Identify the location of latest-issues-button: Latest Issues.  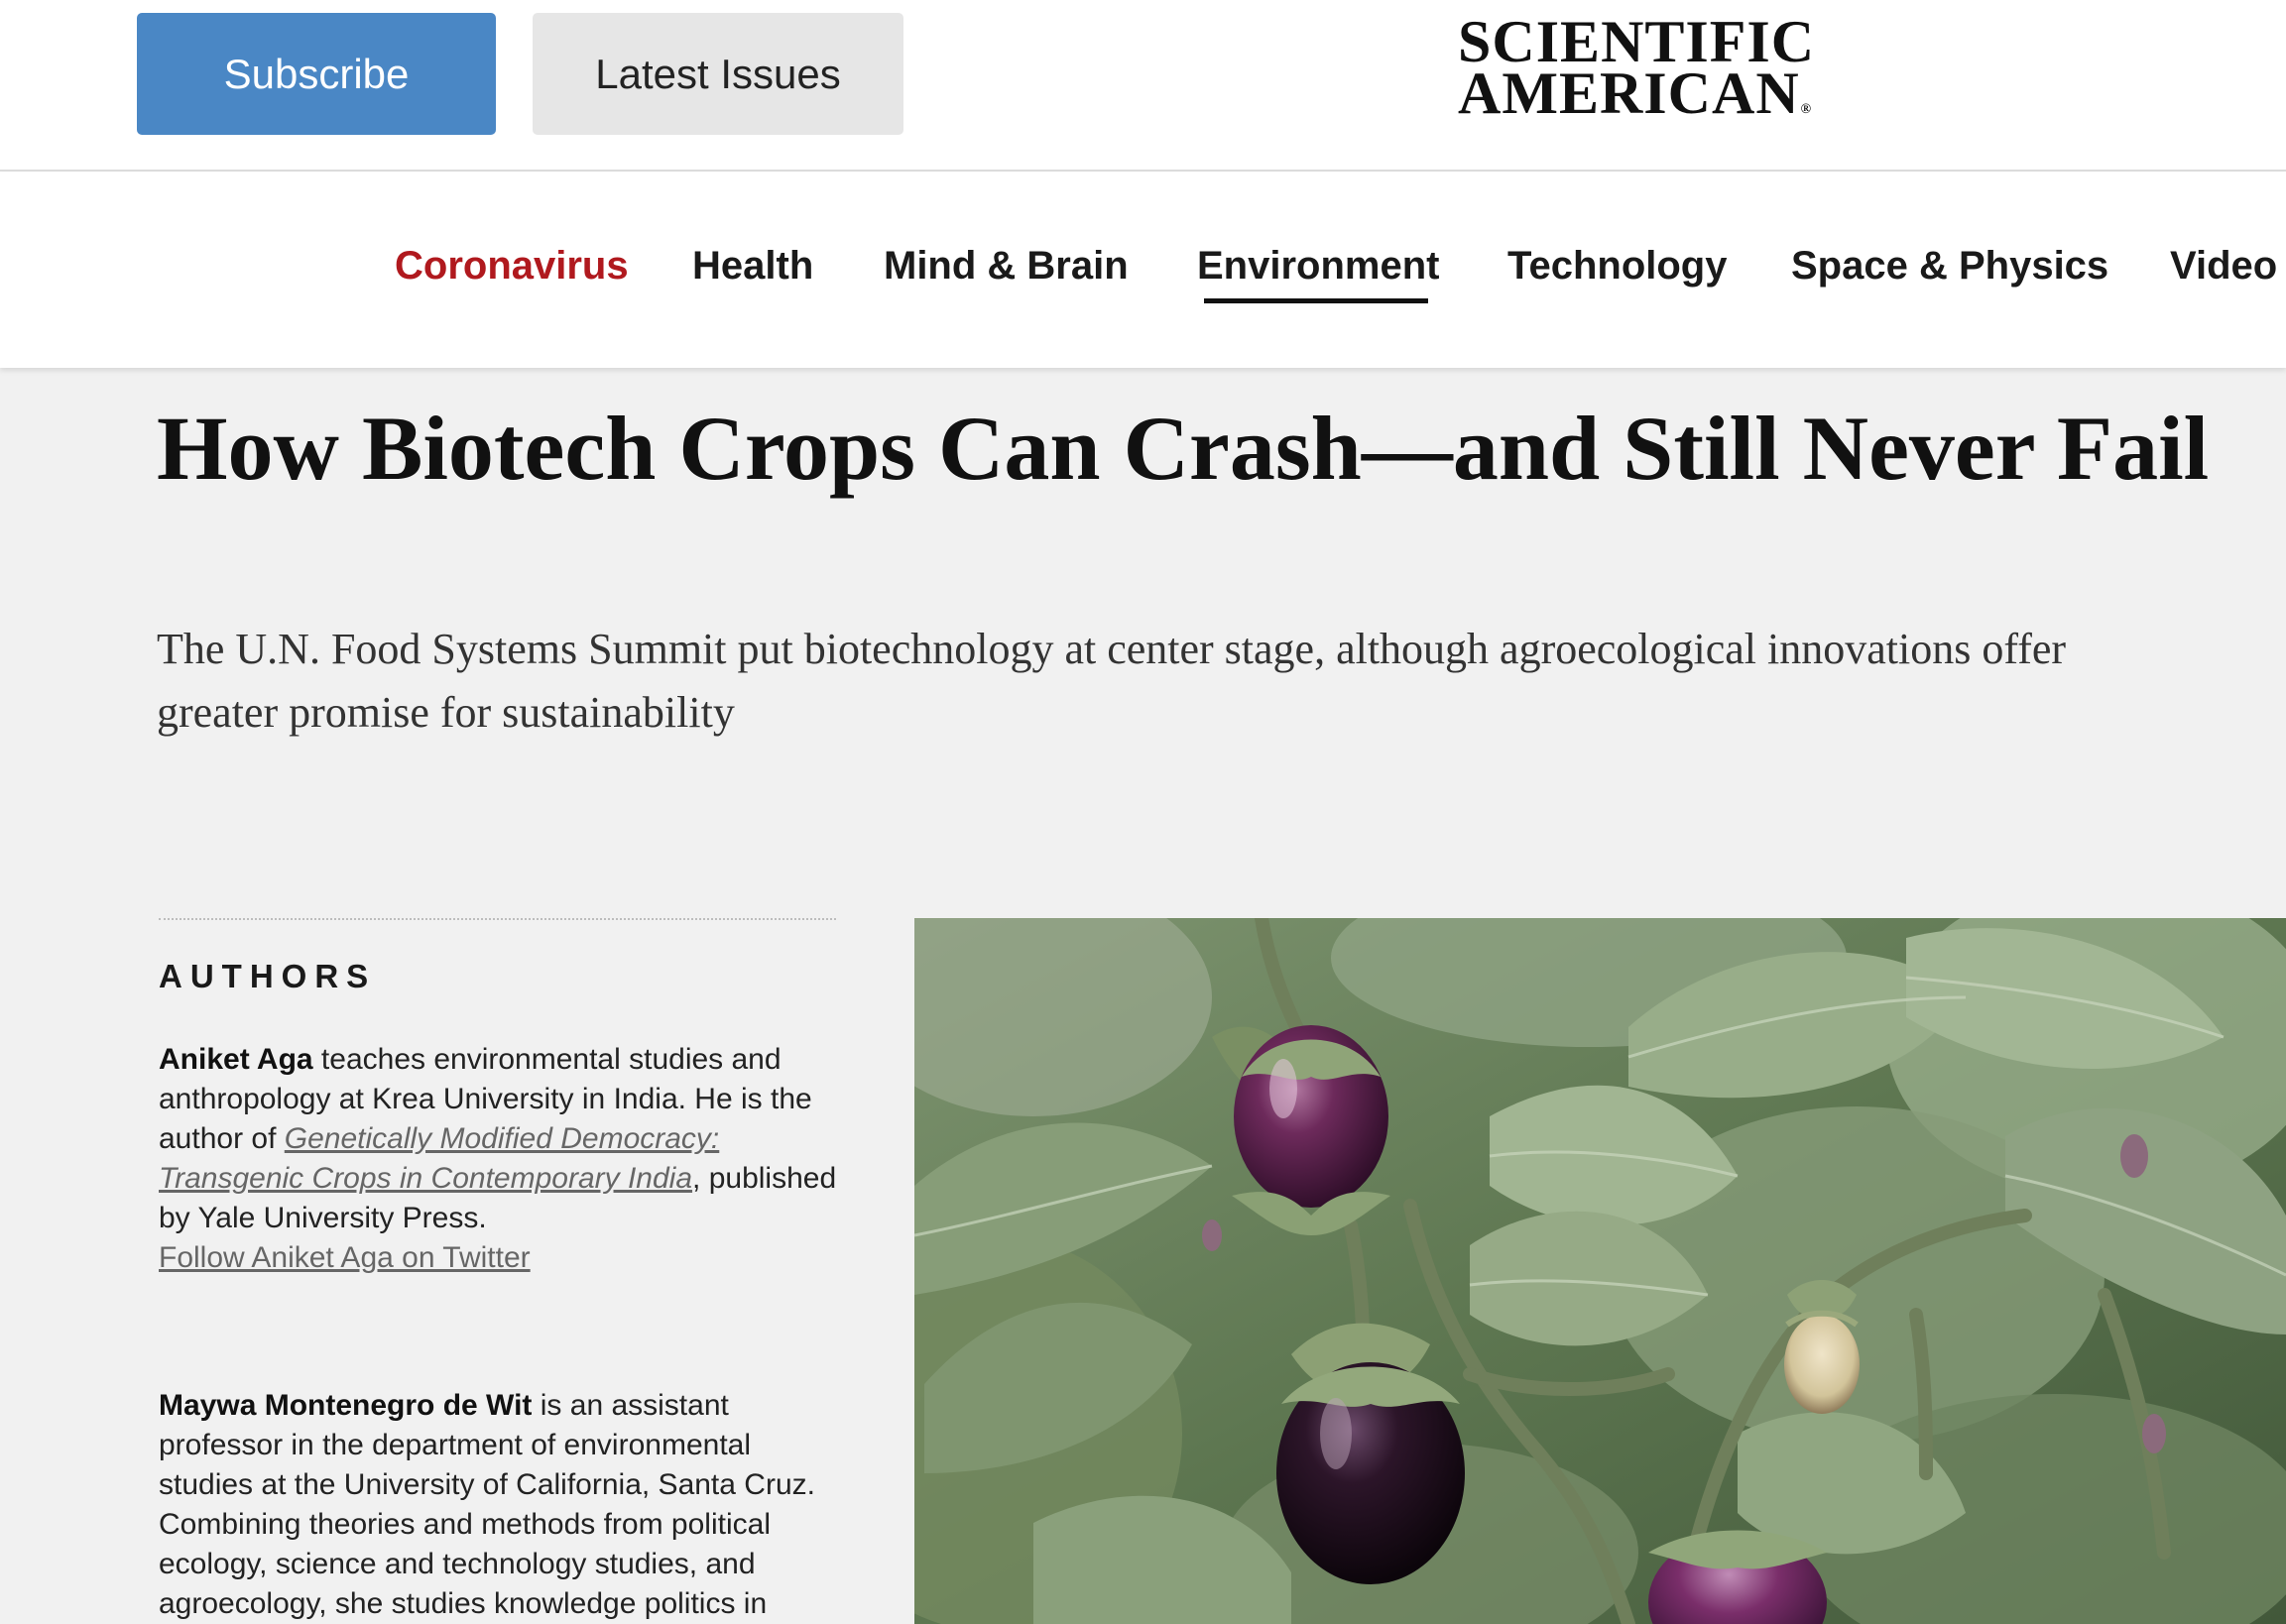
(718, 74).